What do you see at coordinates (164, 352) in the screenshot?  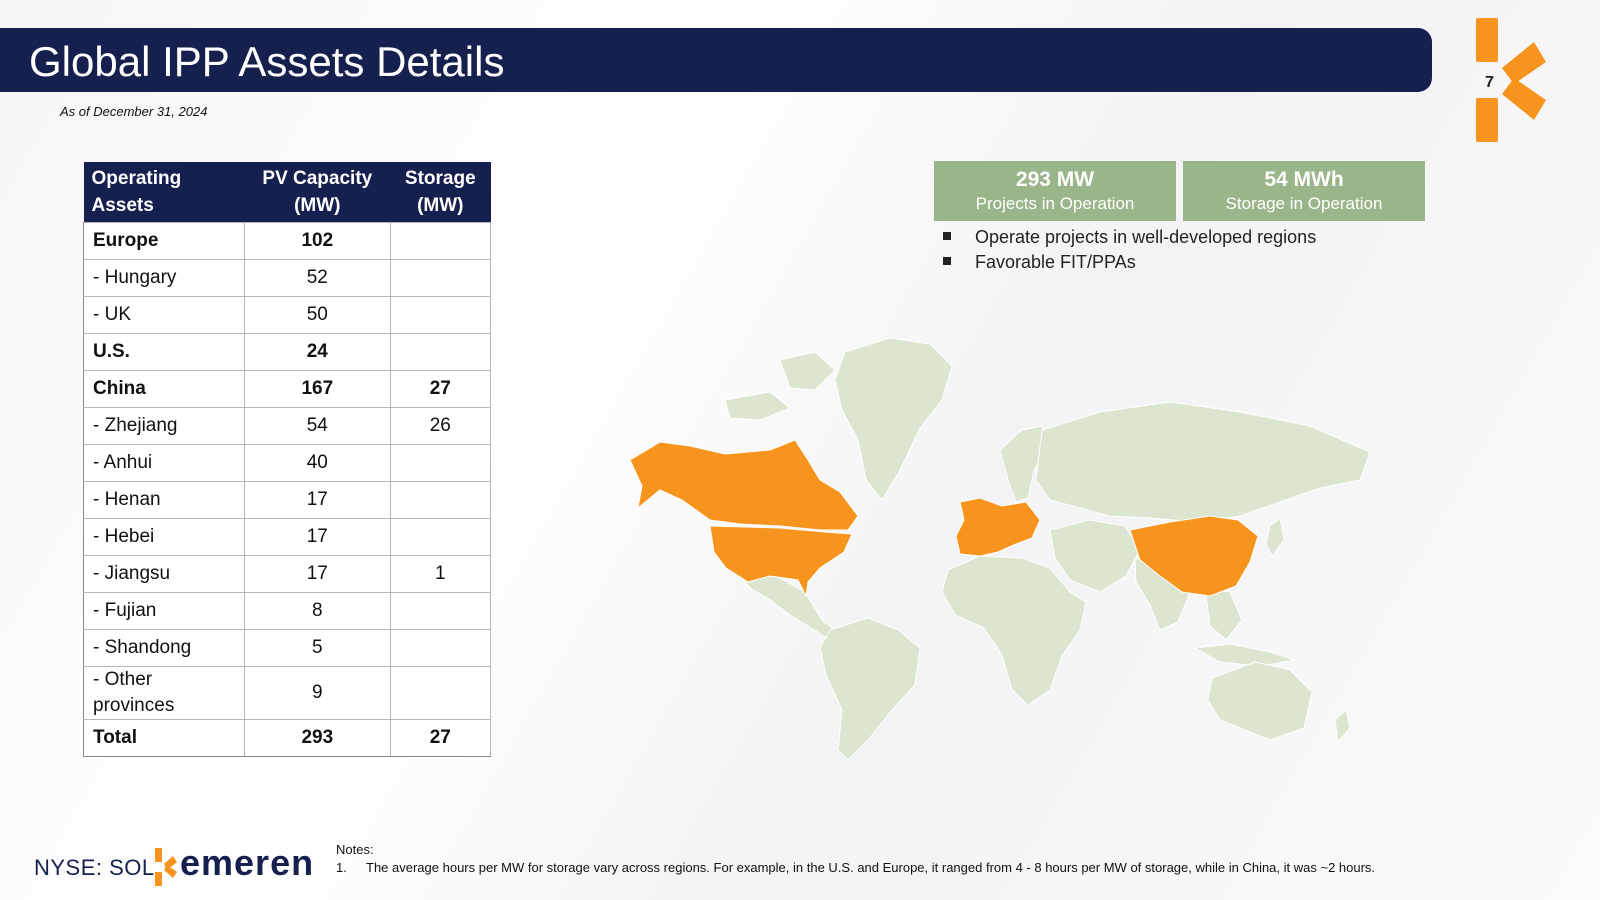 I see `row-label: U.S.` at bounding box center [164, 352].